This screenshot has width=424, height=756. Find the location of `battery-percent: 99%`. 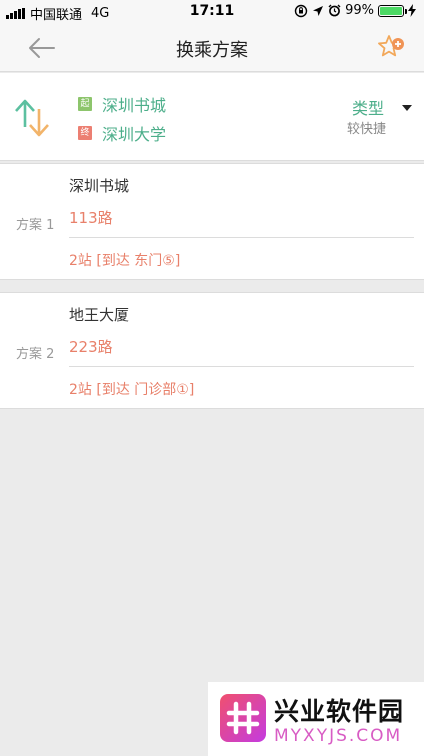

battery-percent: 99% is located at coordinates (359, 10).